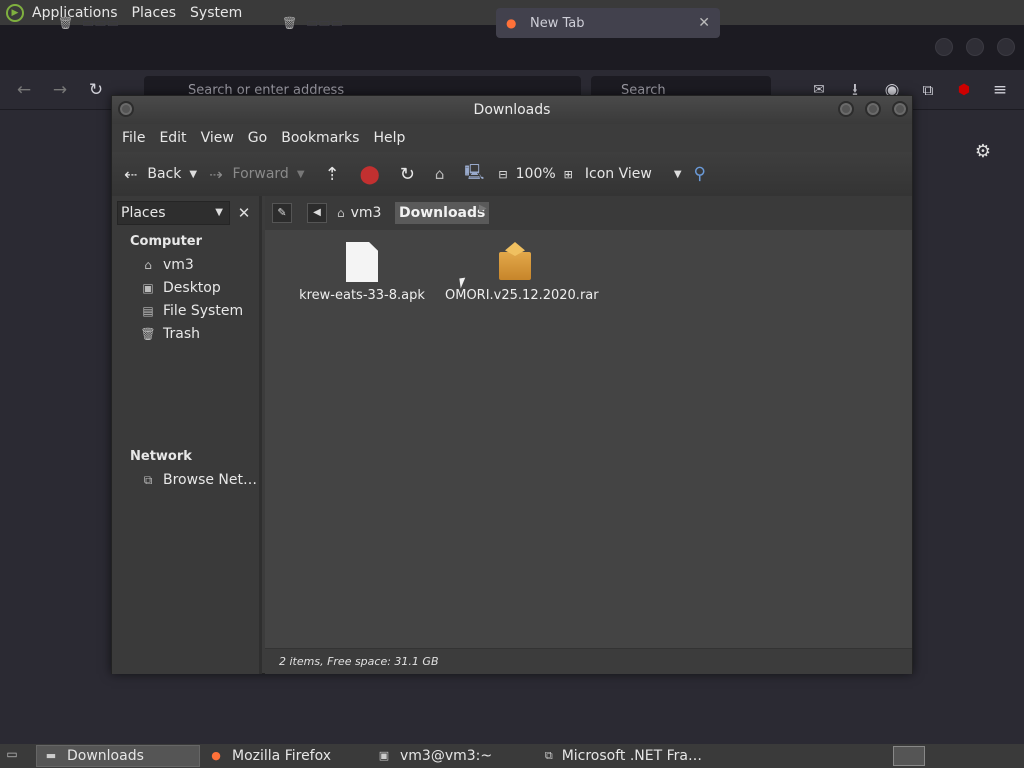 This screenshot has width=1024, height=768. Describe the element at coordinates (900, 109) in the screenshot. I see `window-close-button` at that location.